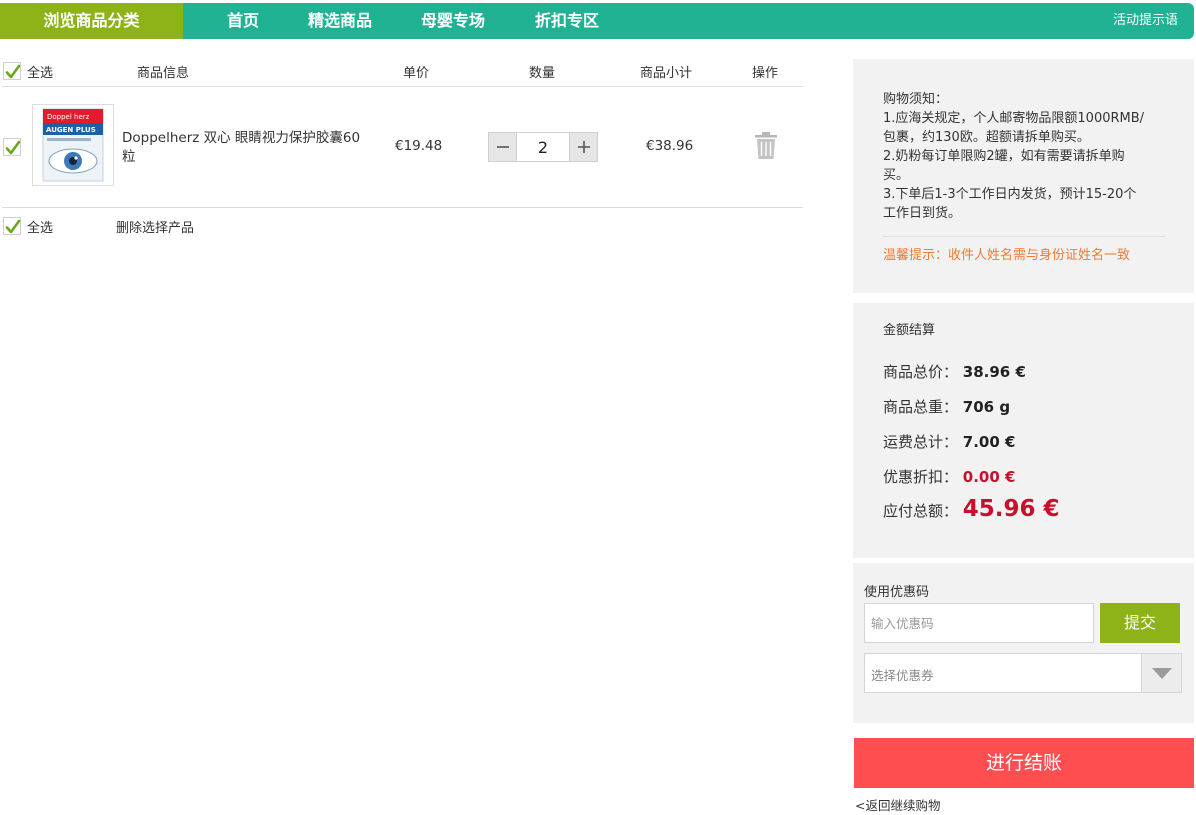 Image resolution: width=1196 pixels, height=815 pixels. What do you see at coordinates (242, 148) in the screenshot?
I see `product-name: Doppelherz 双心 眼睛视力保护胶囊60粒` at bounding box center [242, 148].